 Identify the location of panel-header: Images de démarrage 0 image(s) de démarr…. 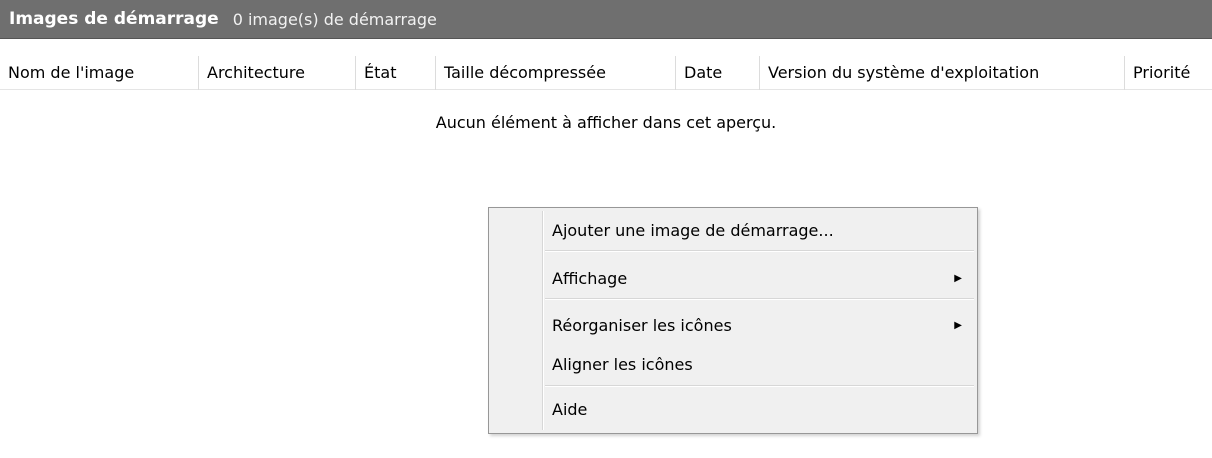
(606, 19).